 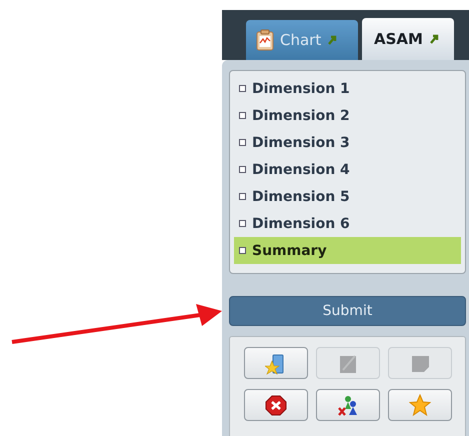 I want to click on list-item: Dimension 3, so click(x=347, y=142).